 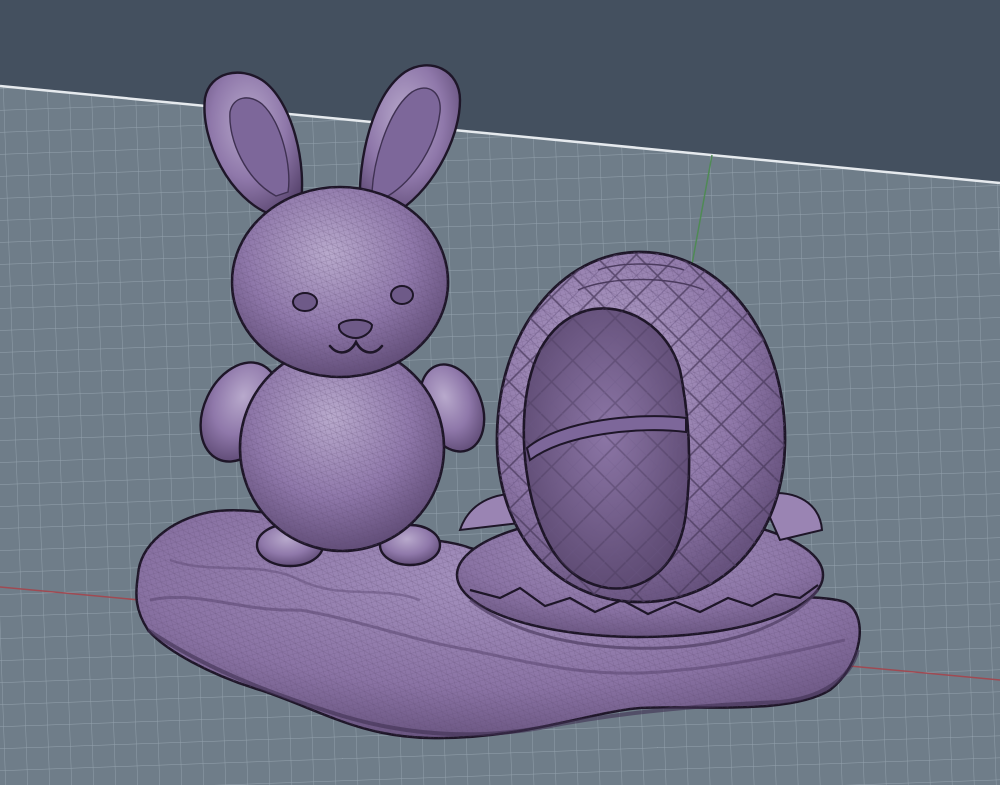 I want to click on bunny-right-eye, so click(x=402, y=295).